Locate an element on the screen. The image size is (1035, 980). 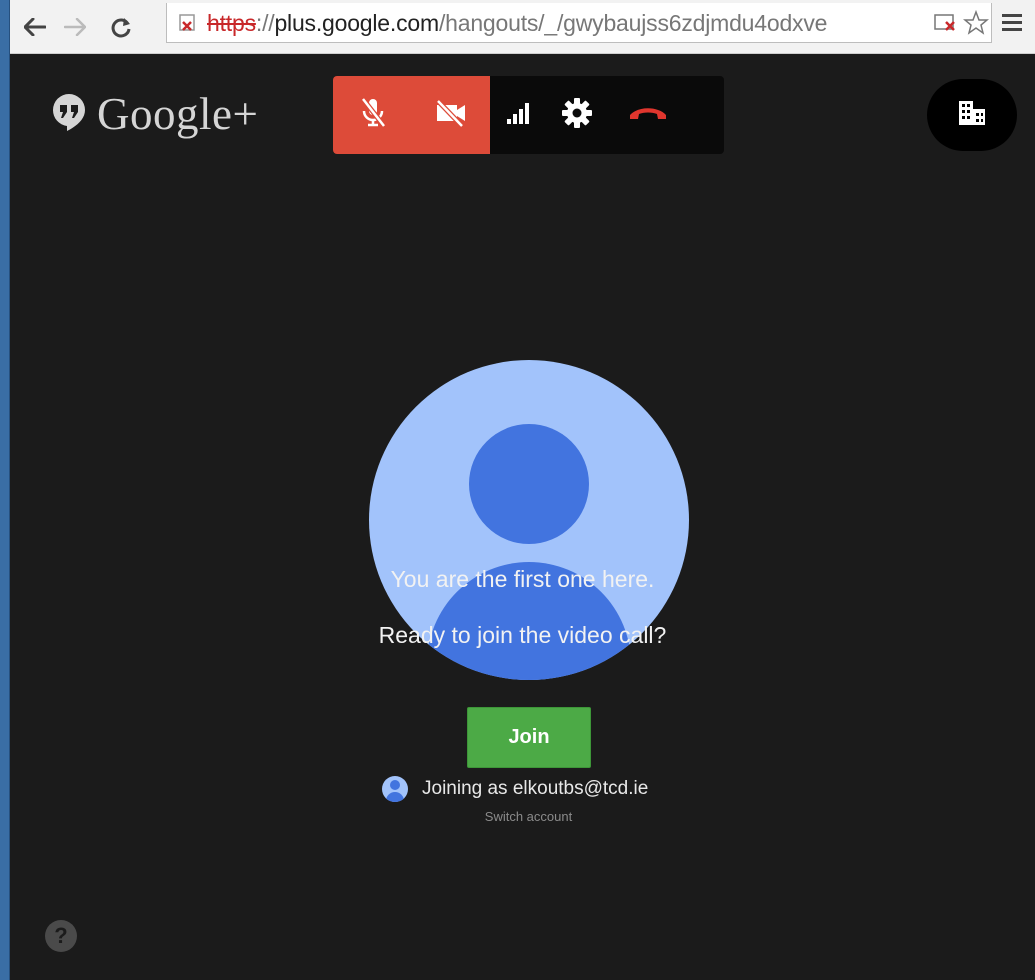
settings-button is located at coordinates (577, 115).